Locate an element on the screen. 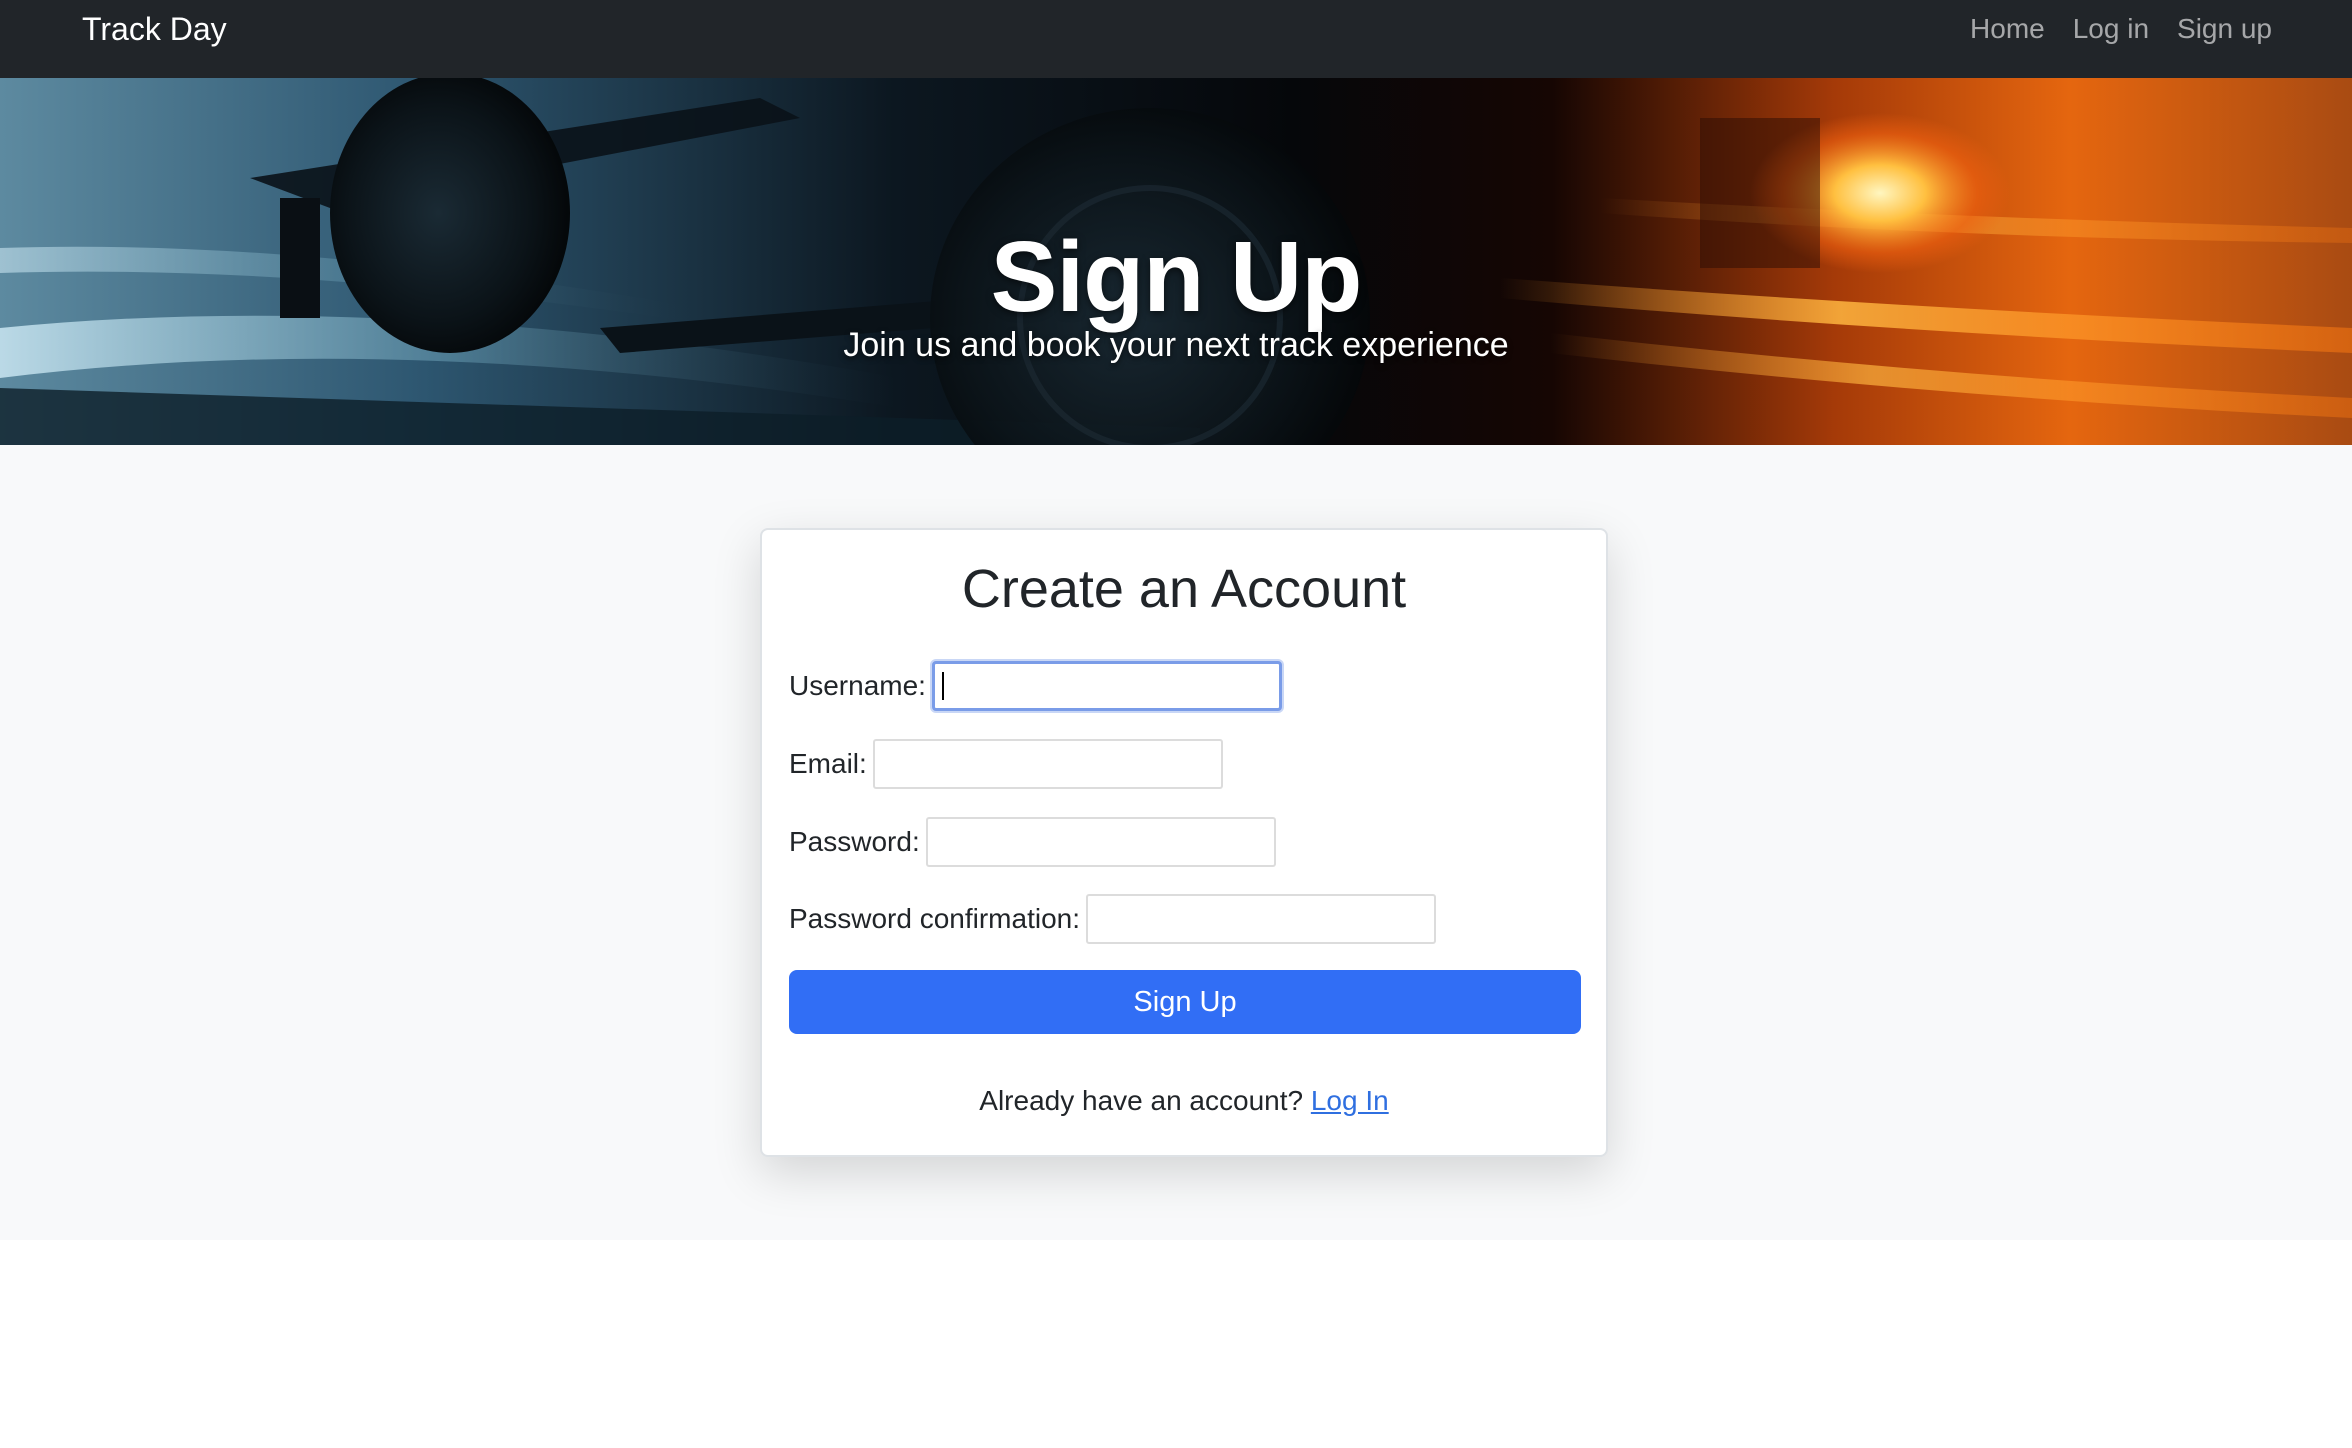 This screenshot has height=1448, width=2352. password-row: Password: is located at coordinates (1032, 842).